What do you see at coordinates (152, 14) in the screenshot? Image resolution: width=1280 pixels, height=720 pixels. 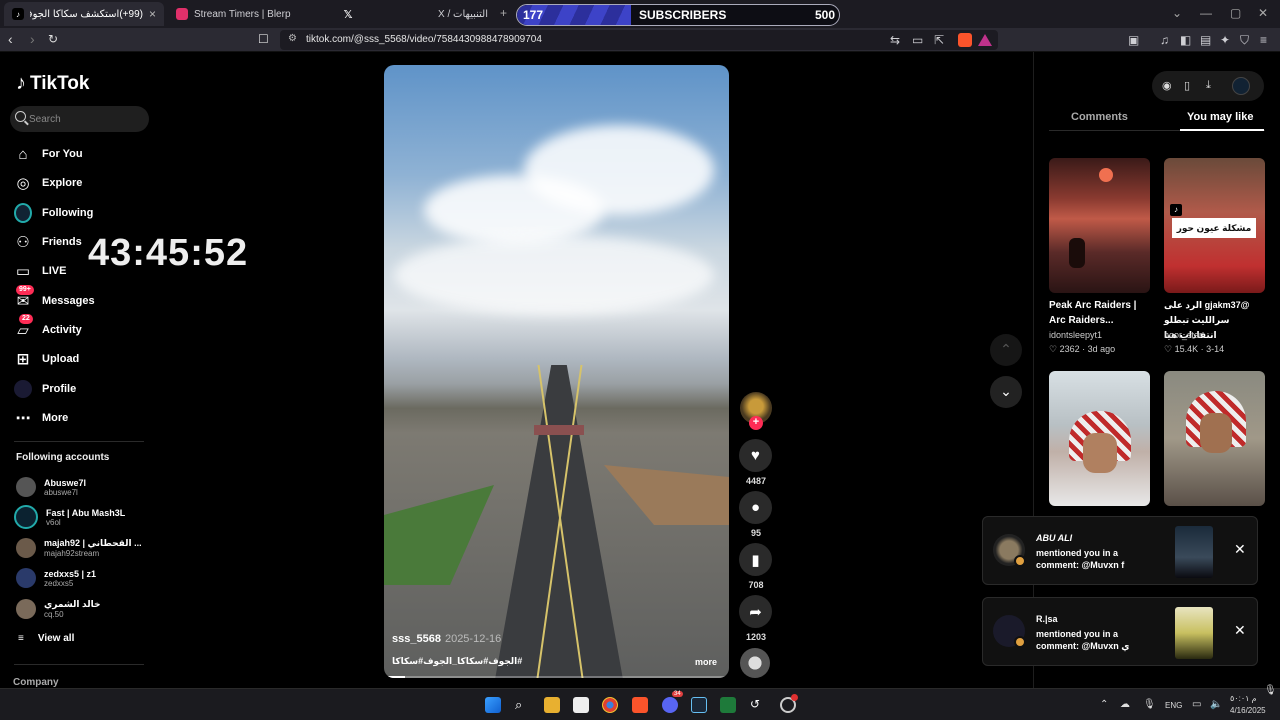 I see `close-tab-icon: ×` at bounding box center [152, 14].